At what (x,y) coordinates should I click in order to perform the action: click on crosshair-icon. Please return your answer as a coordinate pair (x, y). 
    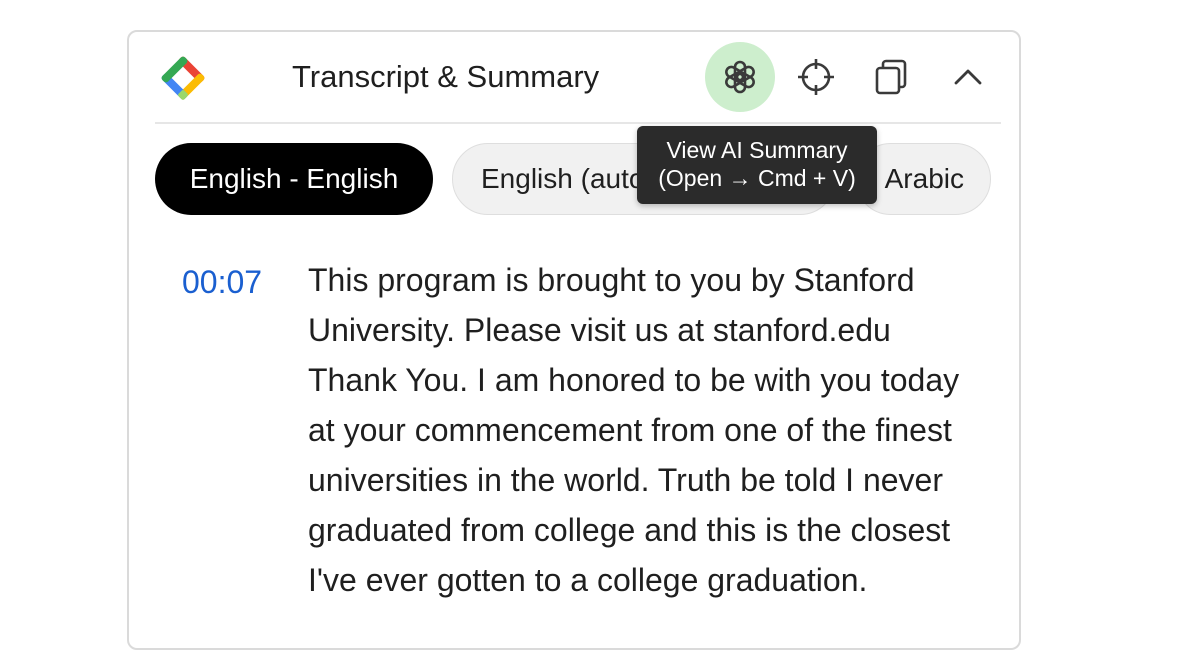
    Looking at the image, I should click on (816, 77).